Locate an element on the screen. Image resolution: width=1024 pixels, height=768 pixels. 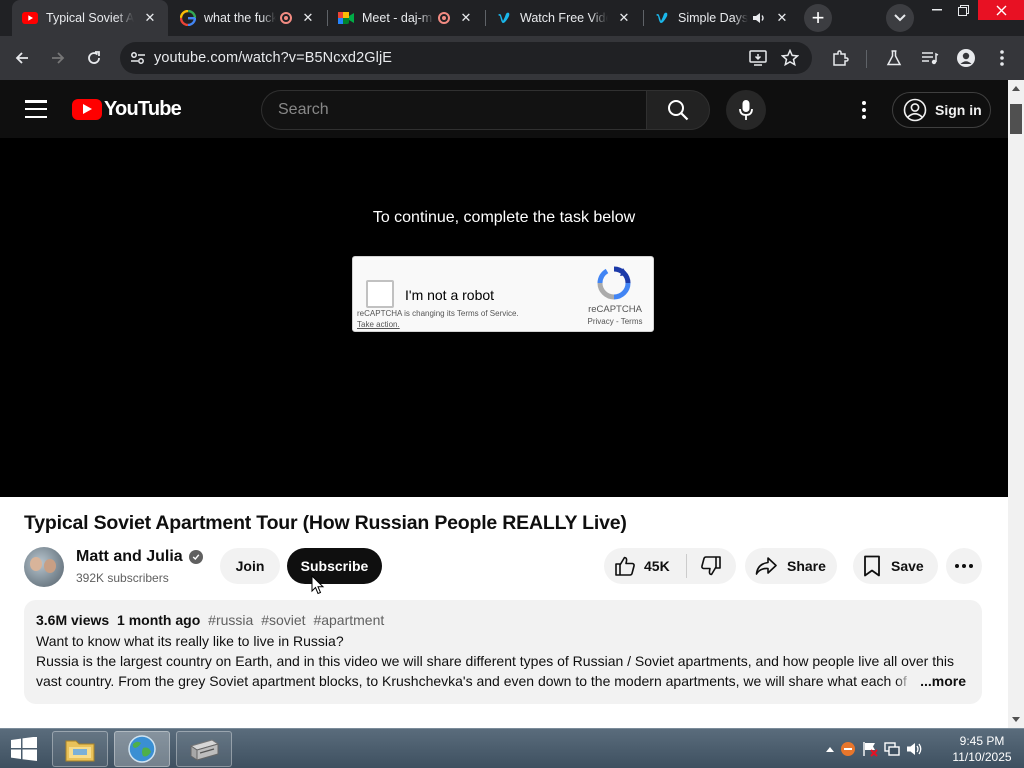
share-label: Share is located at coordinates (806, 566).